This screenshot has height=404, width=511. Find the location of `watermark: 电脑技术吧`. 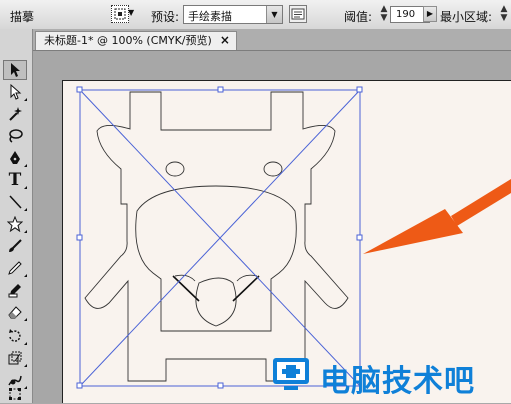

watermark: 电脑技术吧 is located at coordinates (390, 377).